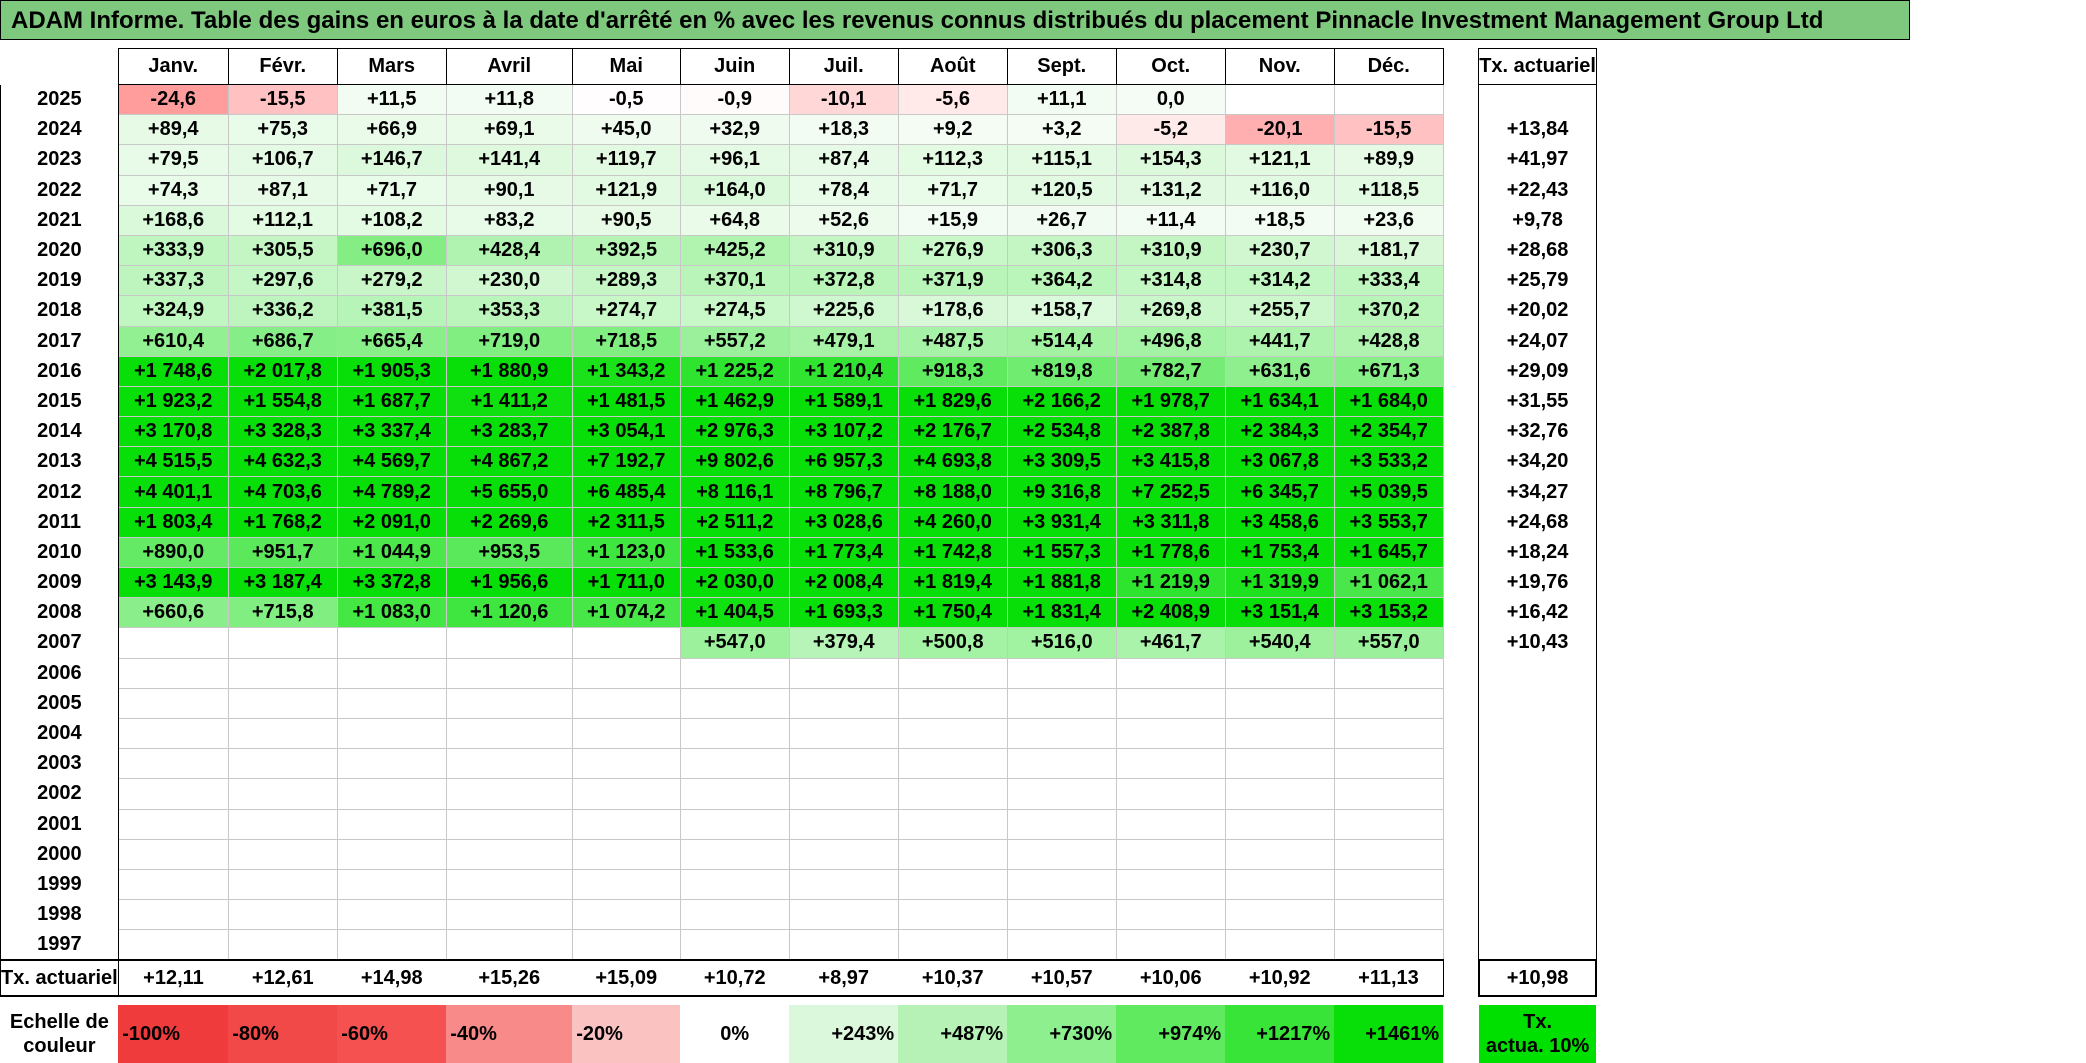 Image resolution: width=2086 pixels, height=1063 pixels. What do you see at coordinates (1279, 583) in the screenshot?
I see `gain-cell: +1 319,9` at bounding box center [1279, 583].